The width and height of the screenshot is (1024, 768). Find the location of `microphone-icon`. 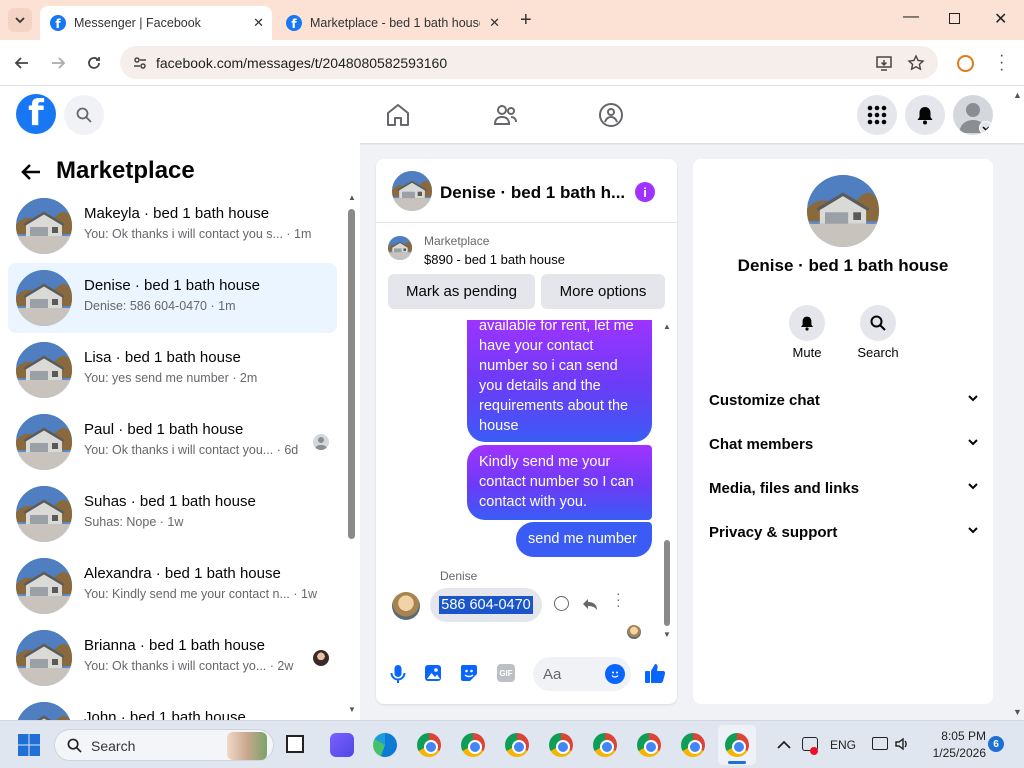

microphone-icon is located at coordinates (398, 674).